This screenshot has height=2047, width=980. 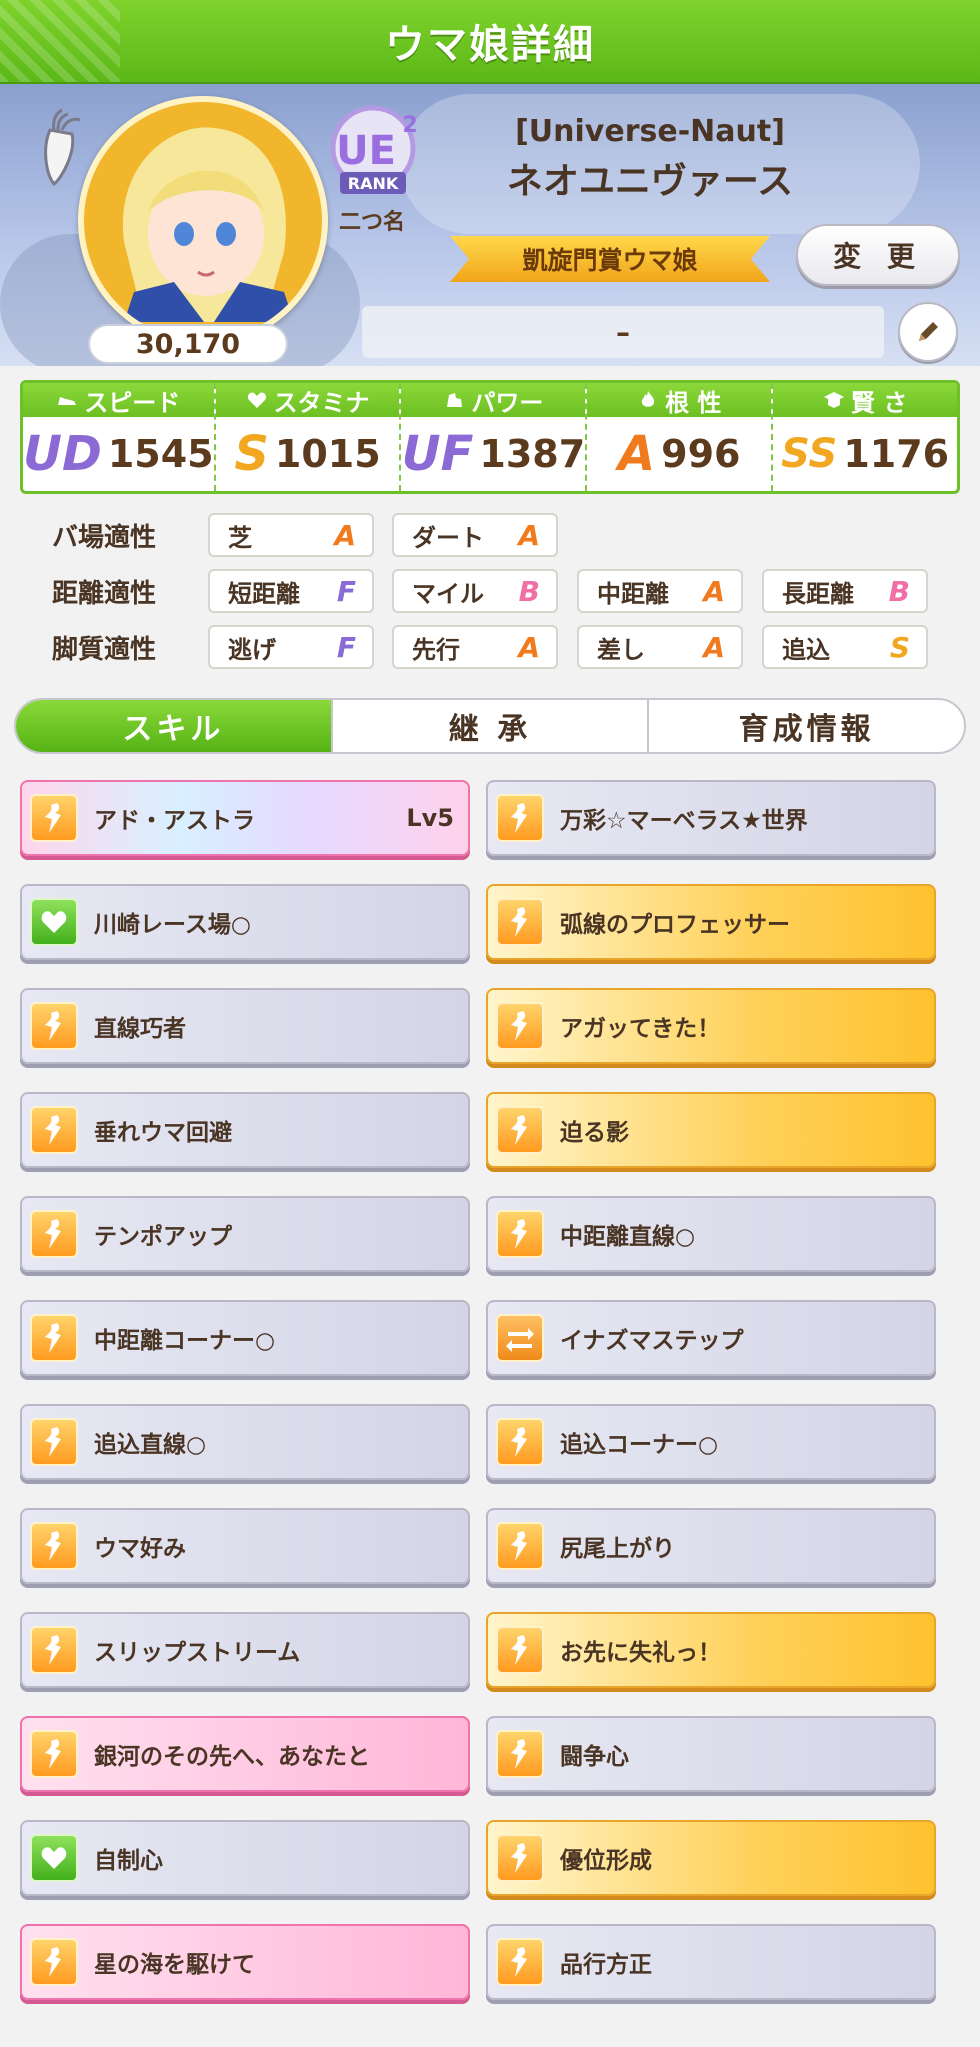 What do you see at coordinates (650, 131) in the screenshot?
I see `character-epithet: [Universe-Naut]` at bounding box center [650, 131].